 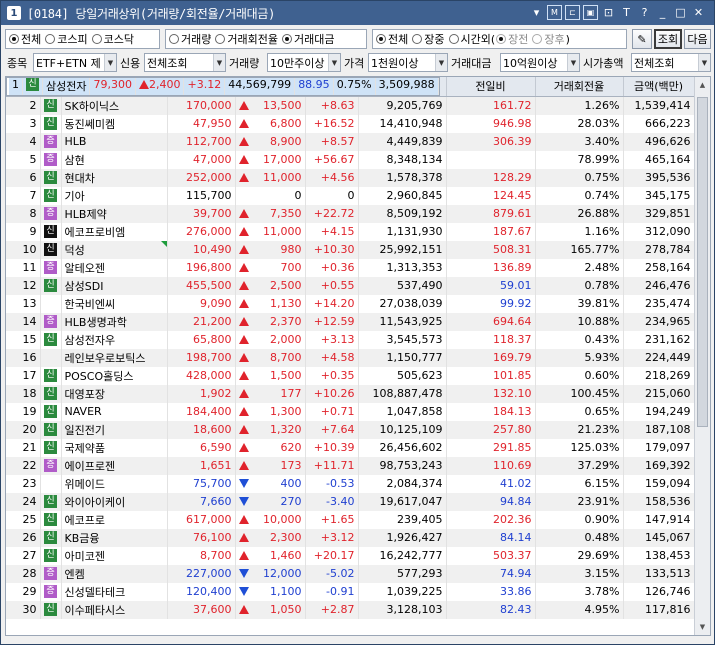 What do you see at coordinates (114, 501) in the screenshot?
I see `stock-name-cell: 와이아이케이` at bounding box center [114, 501].